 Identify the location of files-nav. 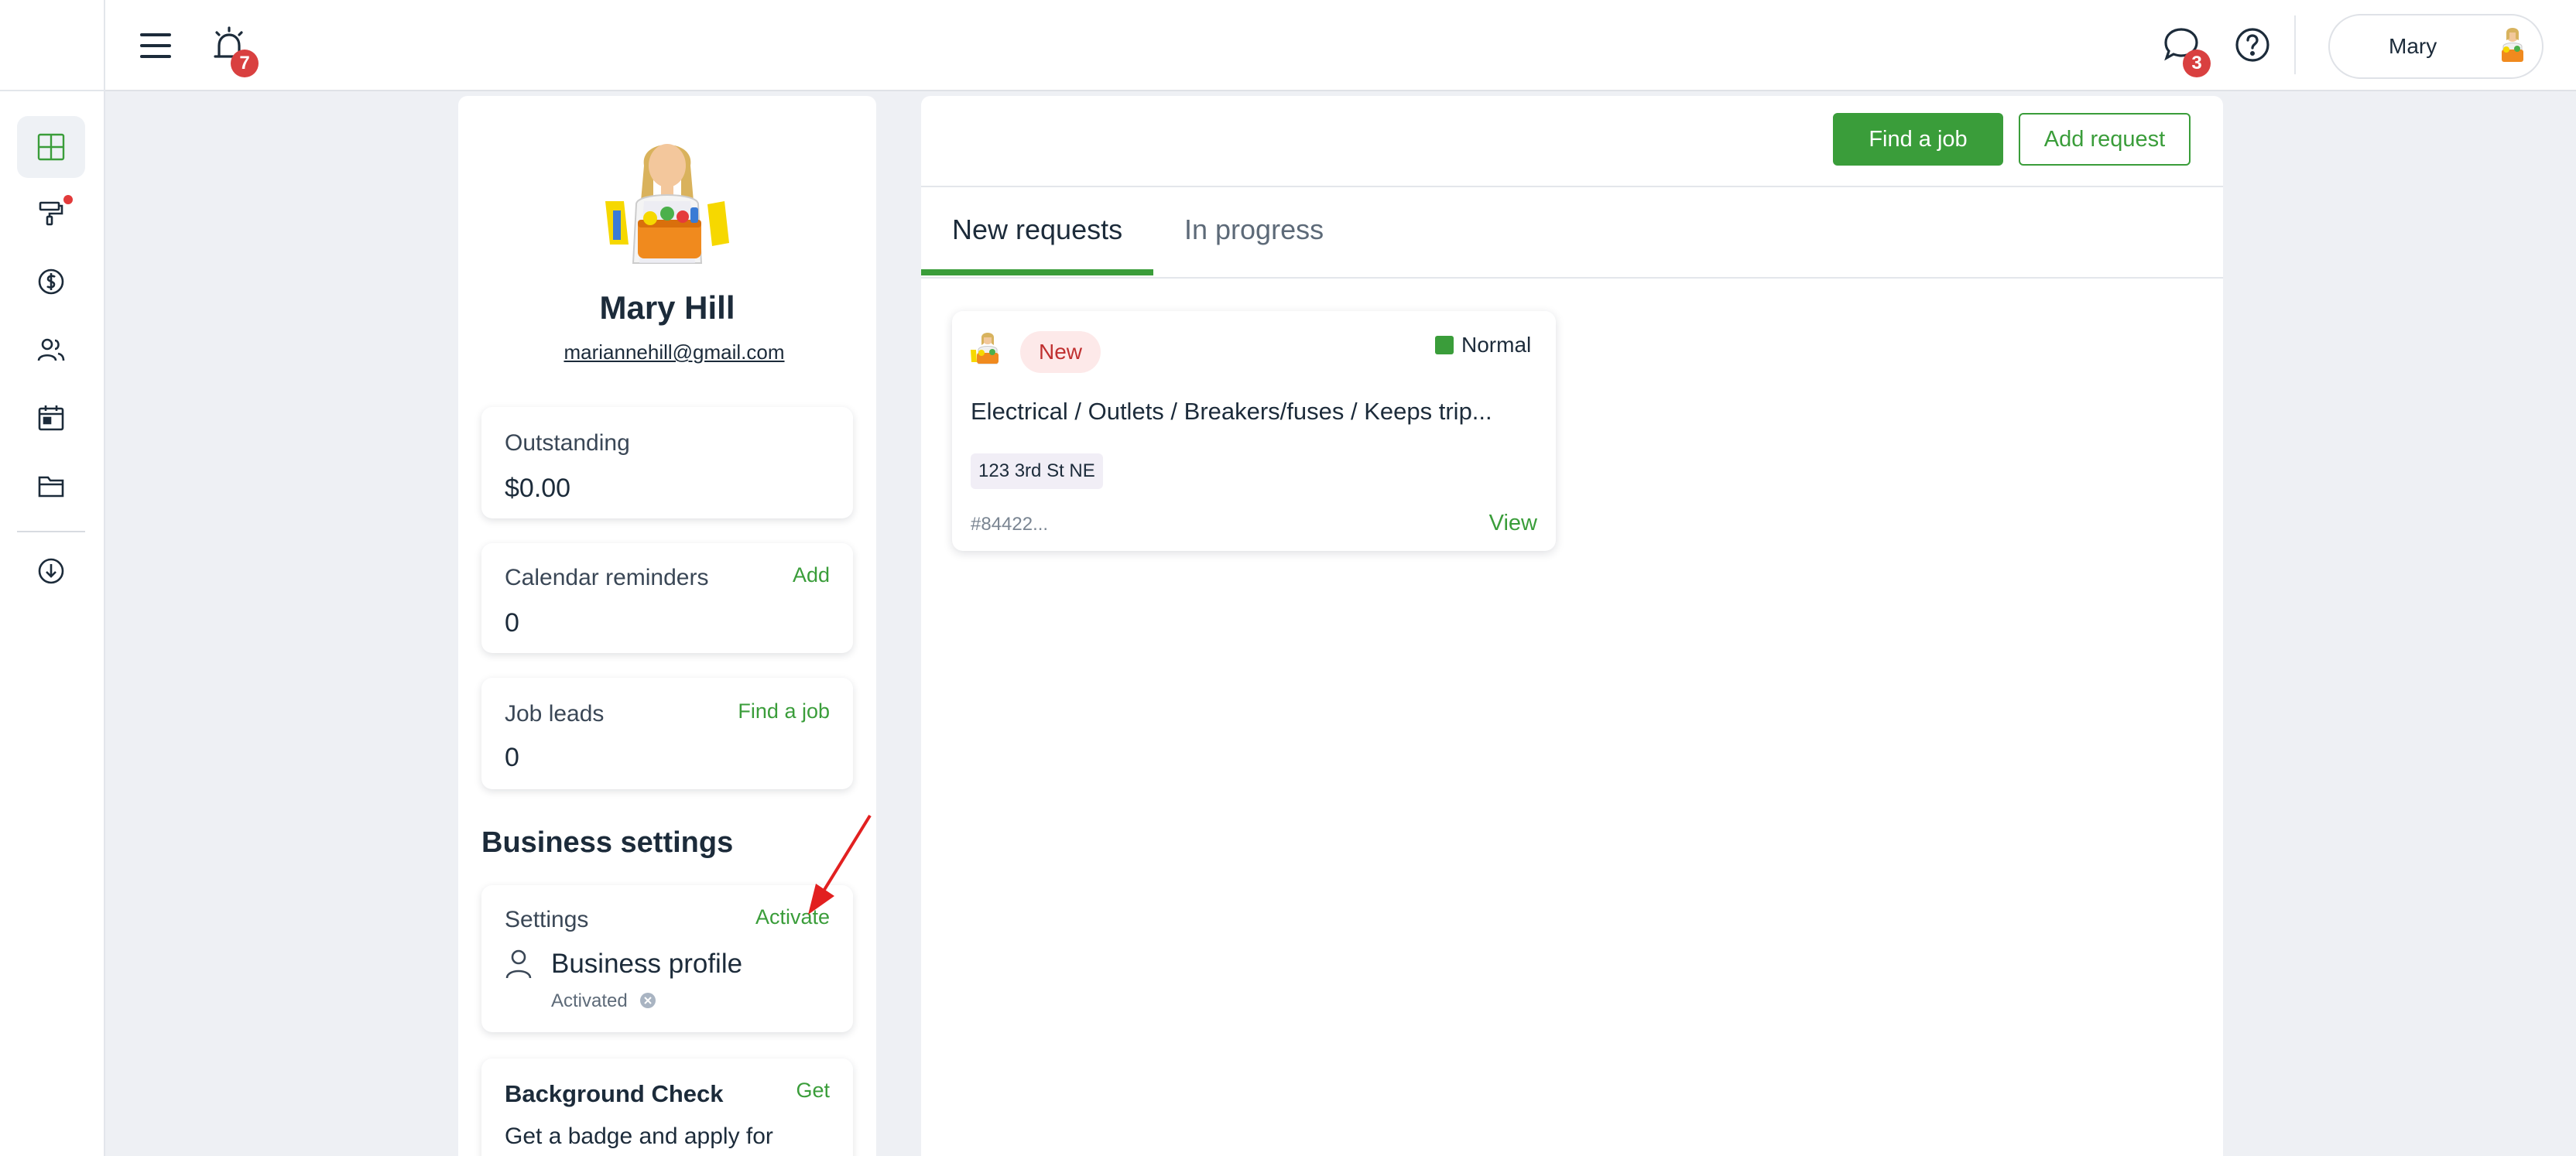
(51, 486).